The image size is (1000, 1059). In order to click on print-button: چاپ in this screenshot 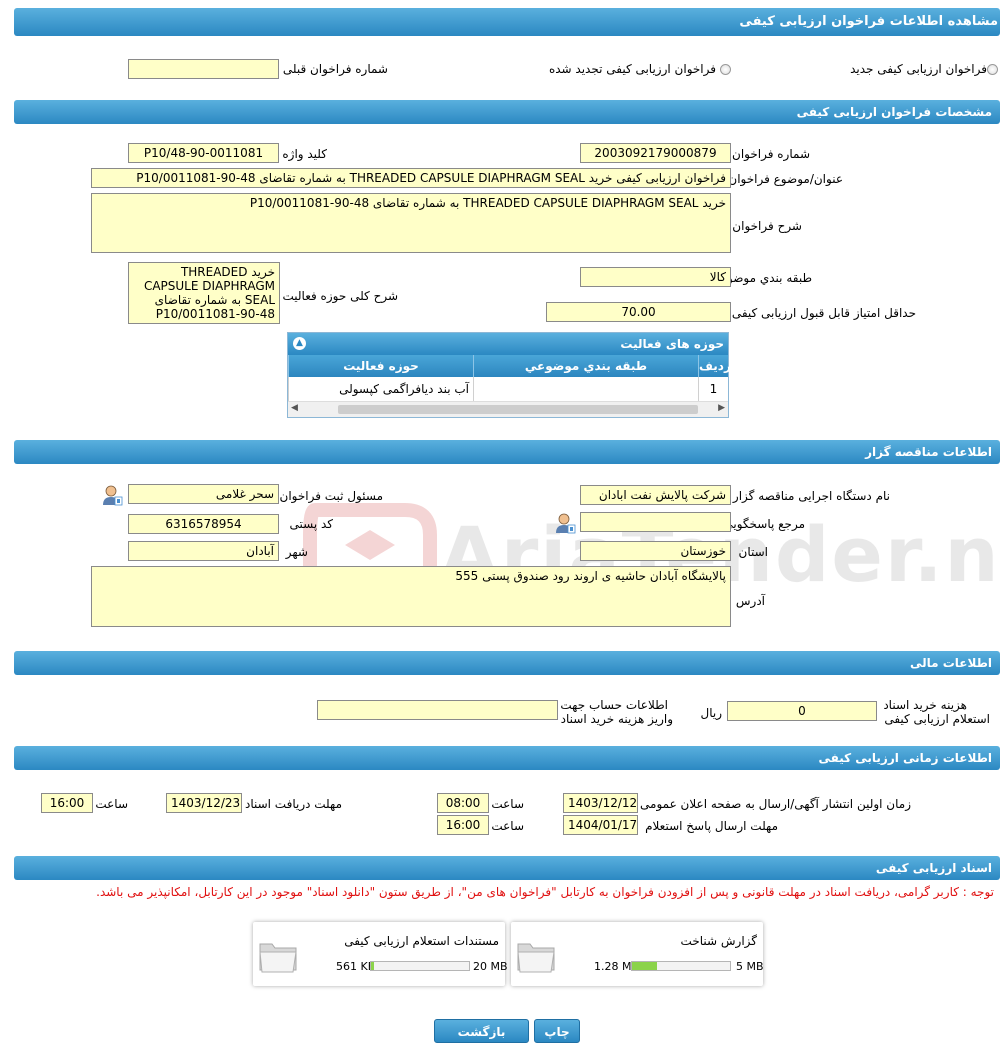, I will do `click(557, 1031)`.